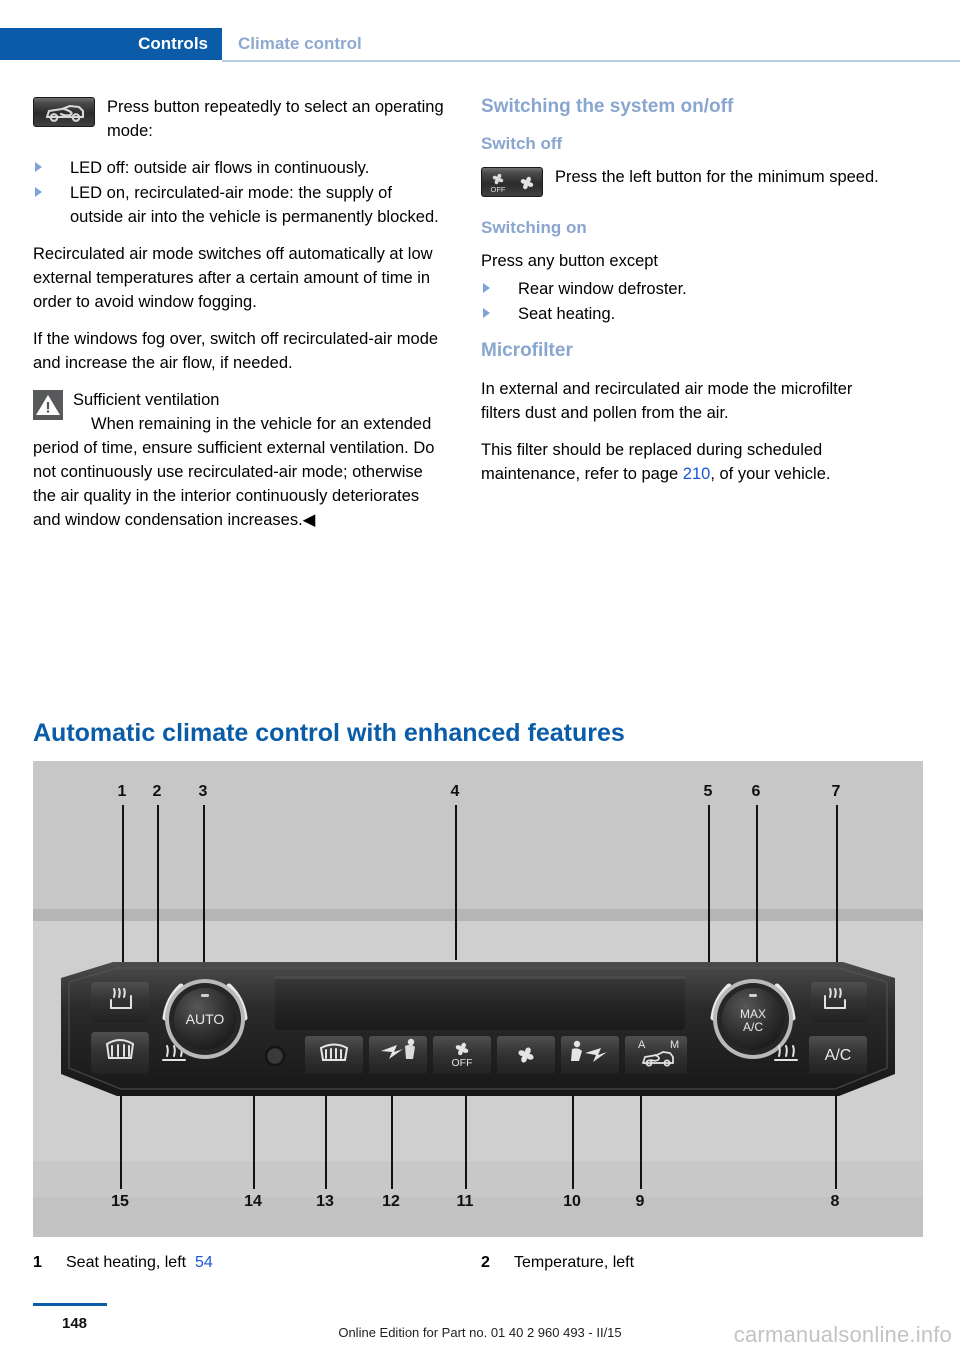 The image size is (960, 1362). What do you see at coordinates (203, 791) in the screenshot?
I see `callout-number-3: 3` at bounding box center [203, 791].